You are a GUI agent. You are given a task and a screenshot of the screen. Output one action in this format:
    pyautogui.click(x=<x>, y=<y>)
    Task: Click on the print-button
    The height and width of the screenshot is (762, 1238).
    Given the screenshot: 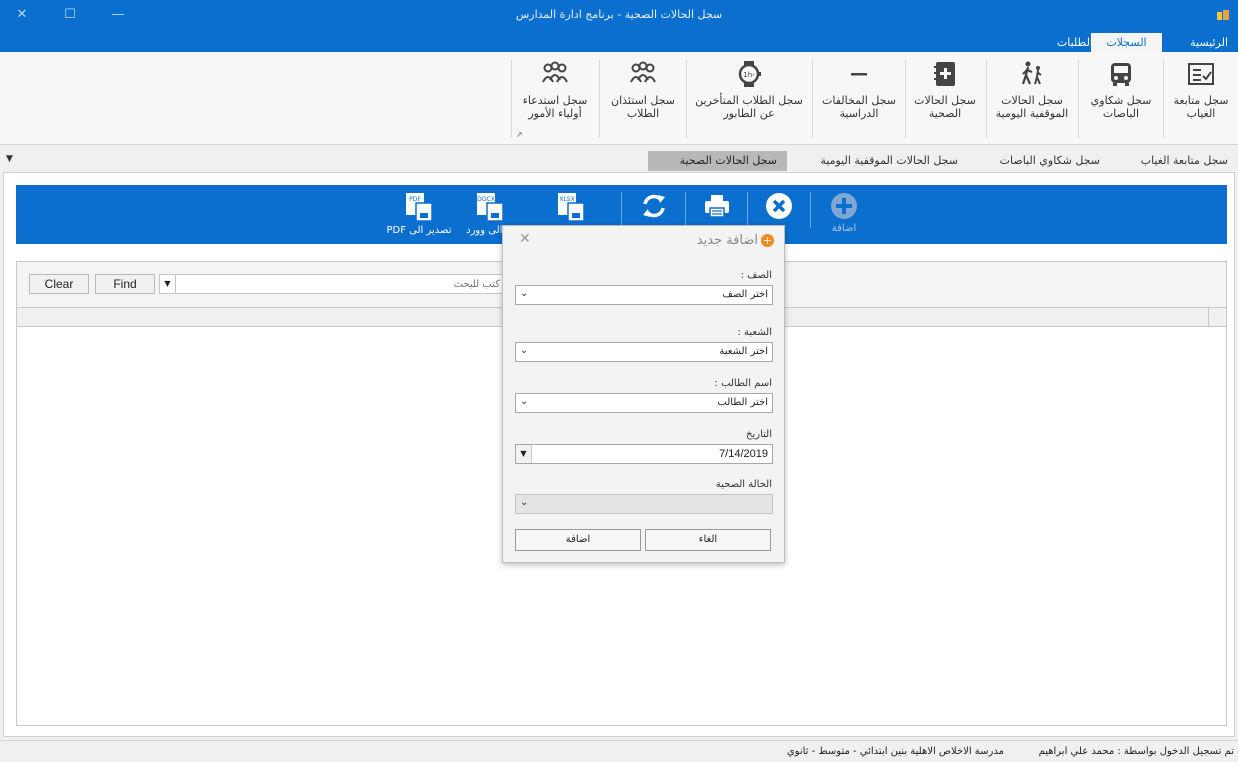 What is the action you would take?
    pyautogui.click(x=717, y=207)
    